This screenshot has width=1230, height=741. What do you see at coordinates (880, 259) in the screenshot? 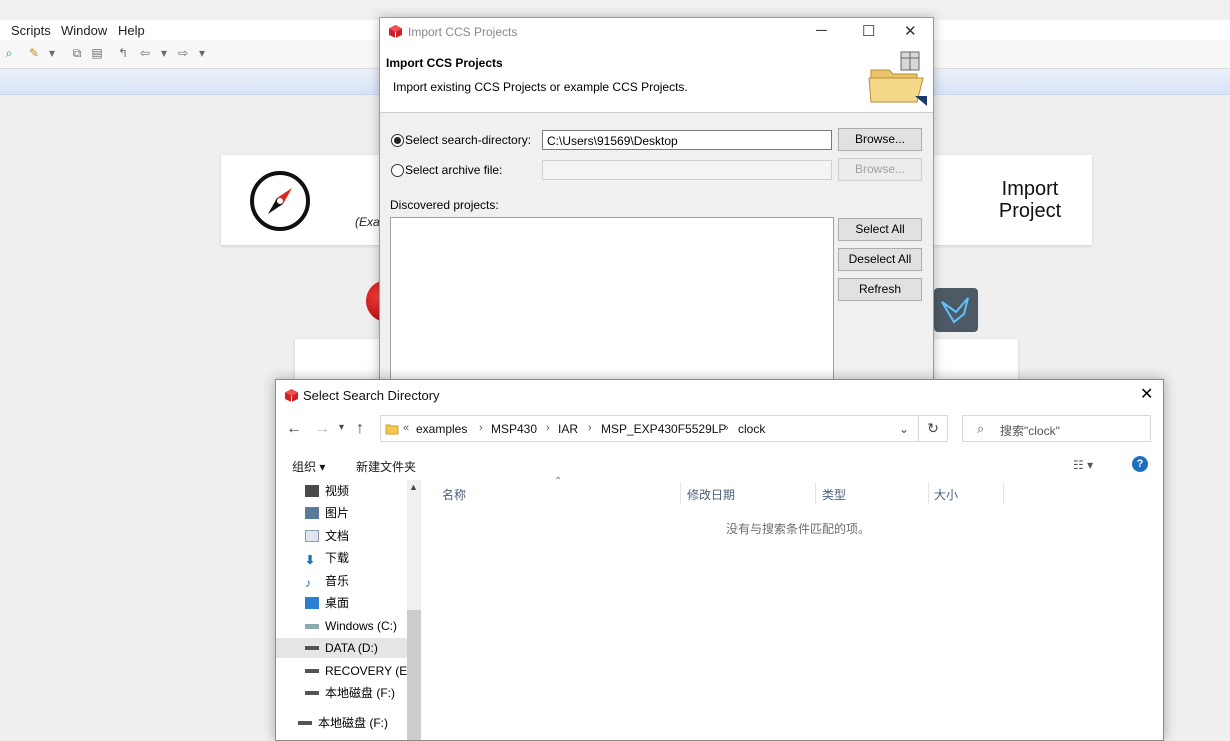
I see `deselect-all-button: Deselect All` at bounding box center [880, 259].